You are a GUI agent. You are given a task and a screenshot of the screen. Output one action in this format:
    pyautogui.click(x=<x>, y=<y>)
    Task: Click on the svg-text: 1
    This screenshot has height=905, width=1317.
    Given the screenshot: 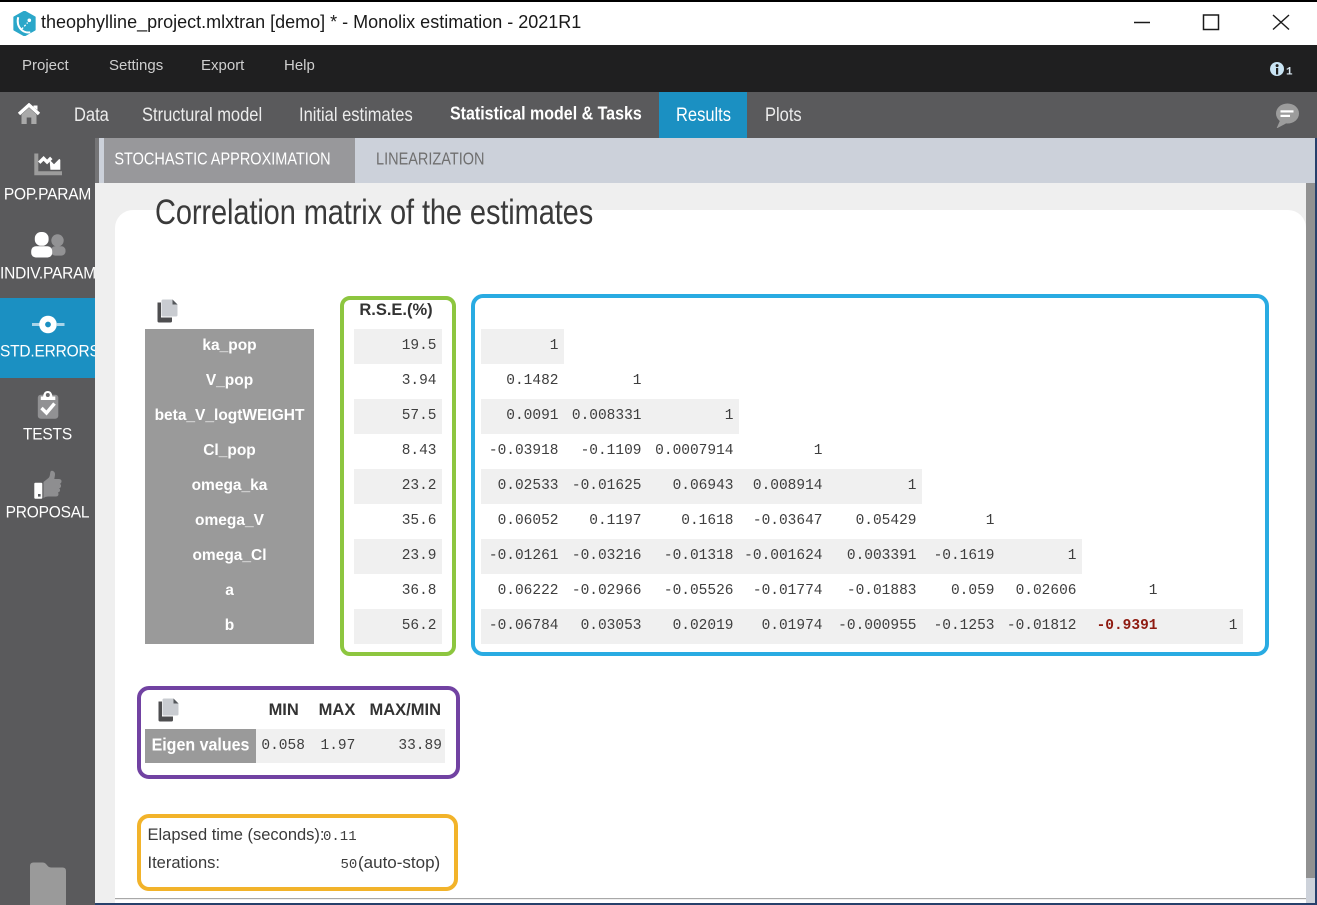 What is the action you would take?
    pyautogui.click(x=1289, y=73)
    